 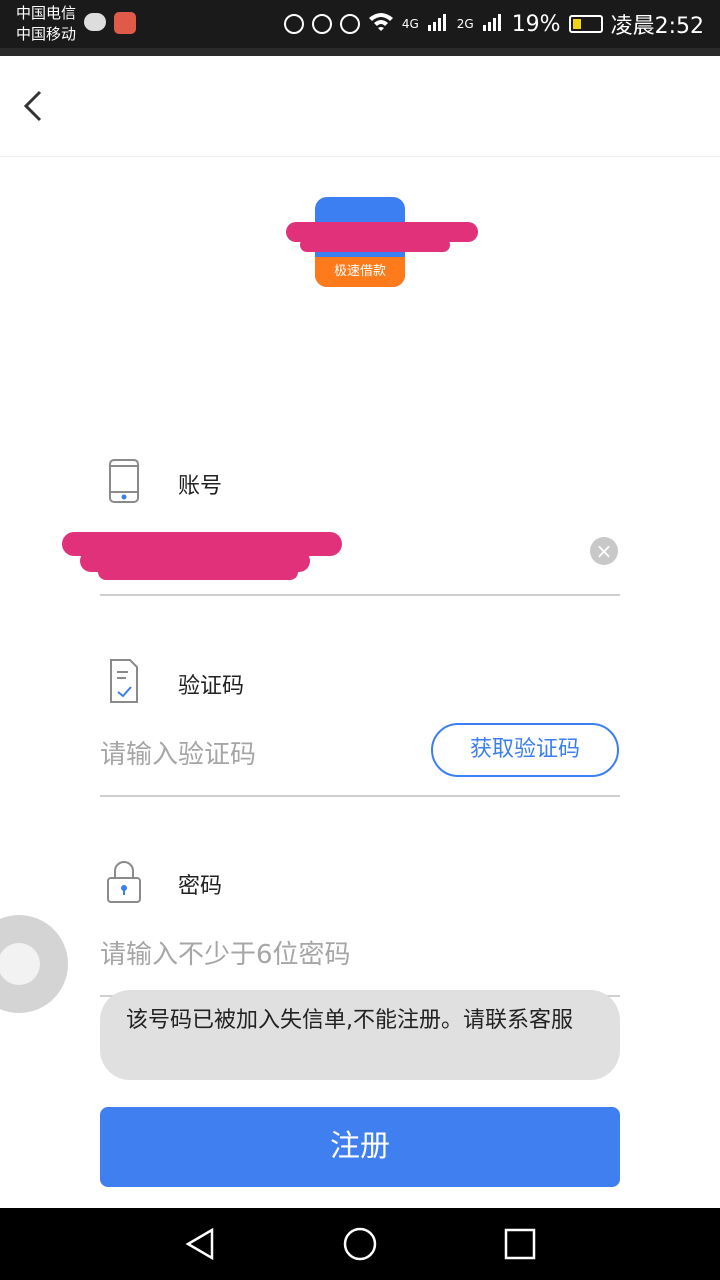 I want to click on back-button, so click(x=34, y=106).